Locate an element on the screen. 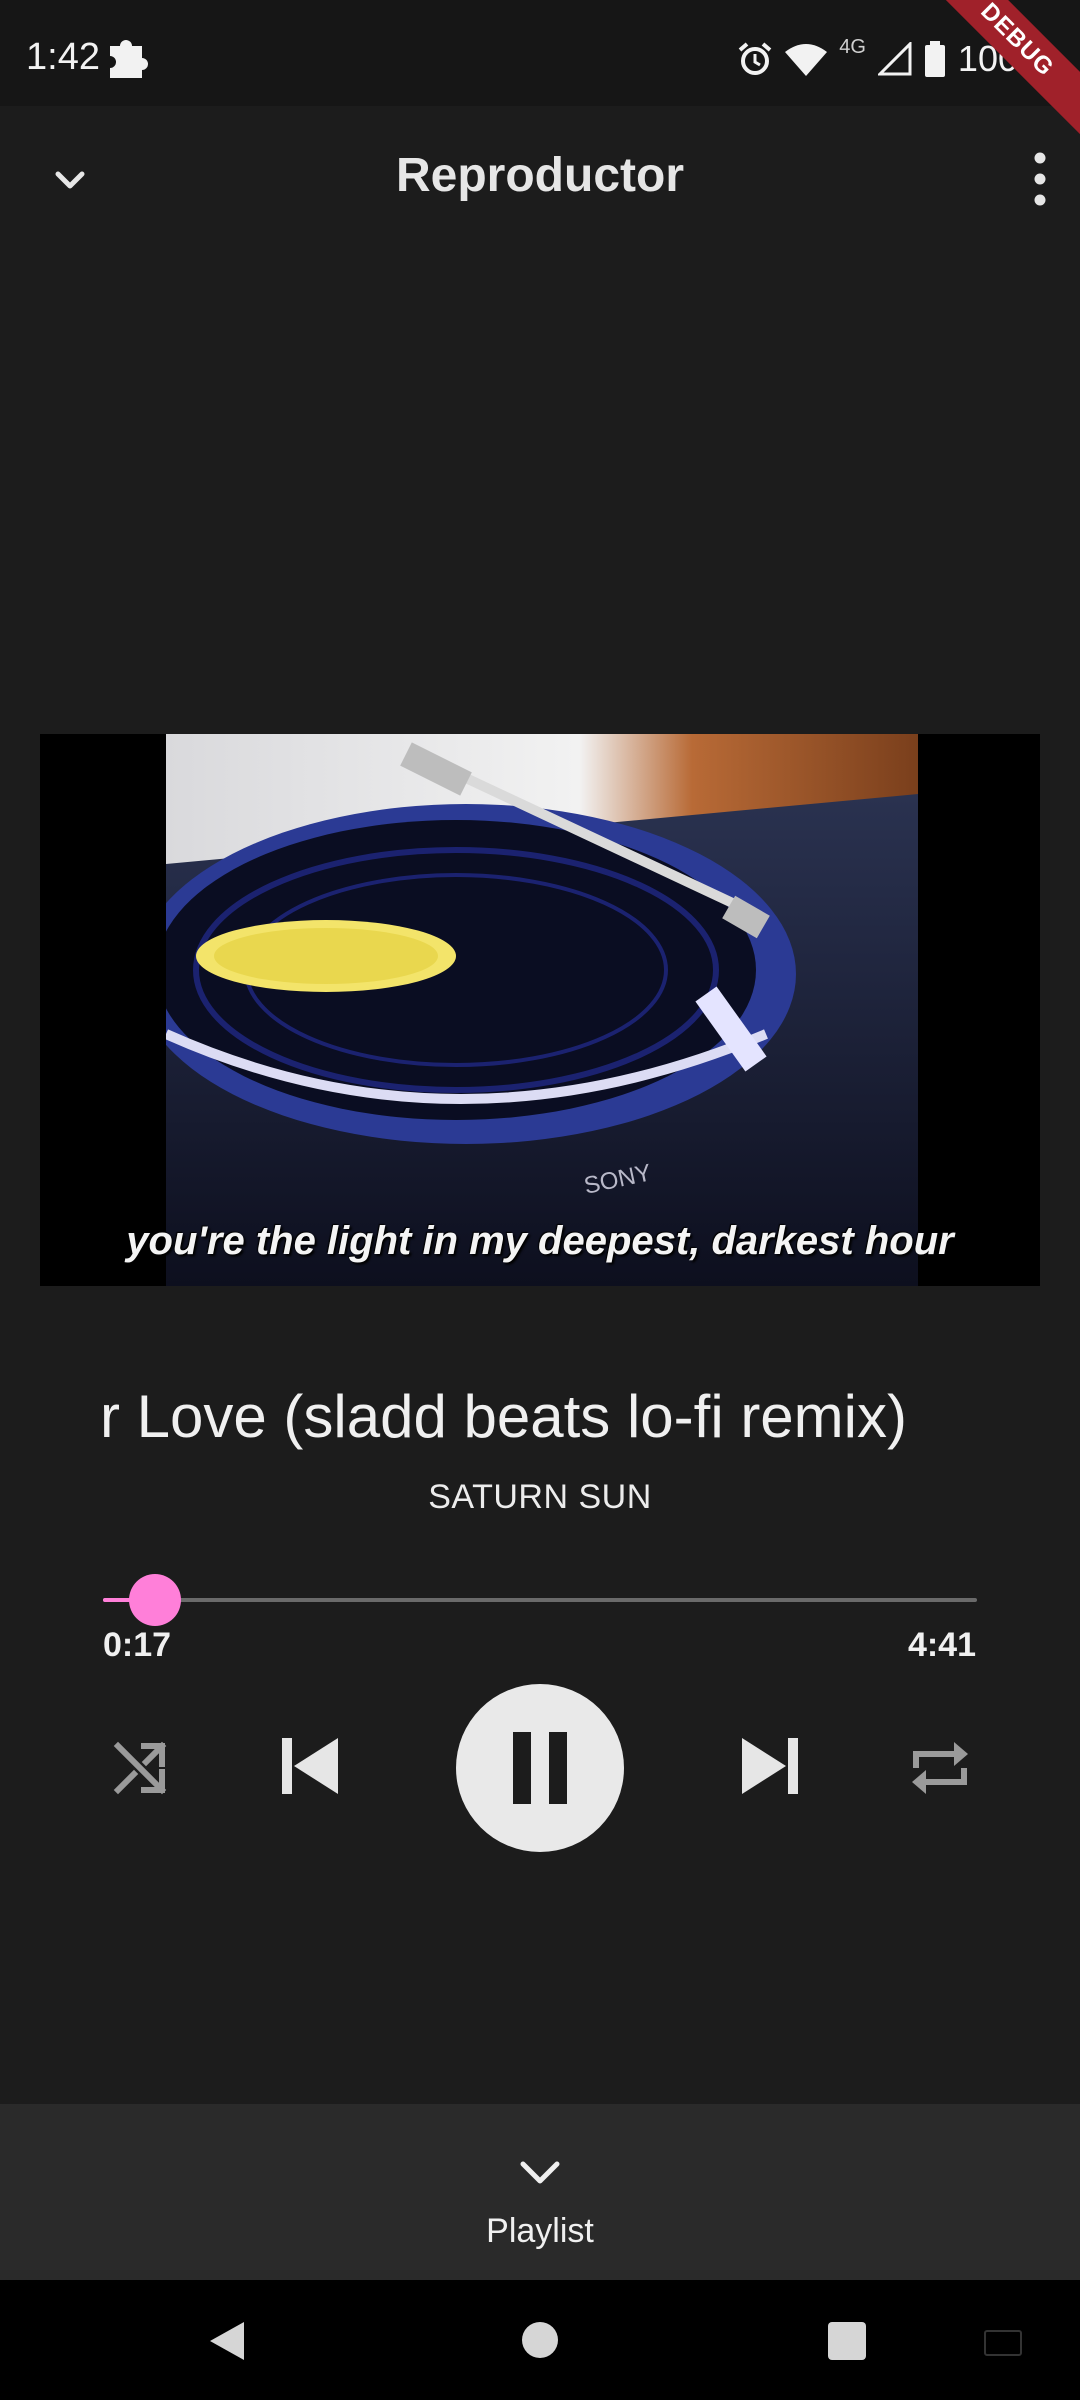  seek-thumb is located at coordinates (155, 1600).